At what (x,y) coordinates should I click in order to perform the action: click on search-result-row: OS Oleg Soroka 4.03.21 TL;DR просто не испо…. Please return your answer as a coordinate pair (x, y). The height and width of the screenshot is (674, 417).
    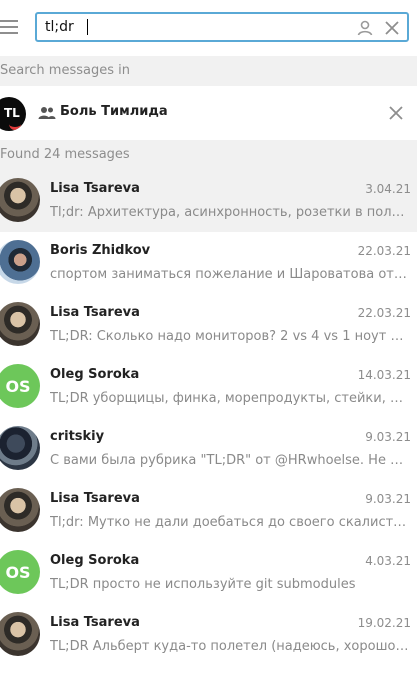
    Looking at the image, I should click on (208, 573).